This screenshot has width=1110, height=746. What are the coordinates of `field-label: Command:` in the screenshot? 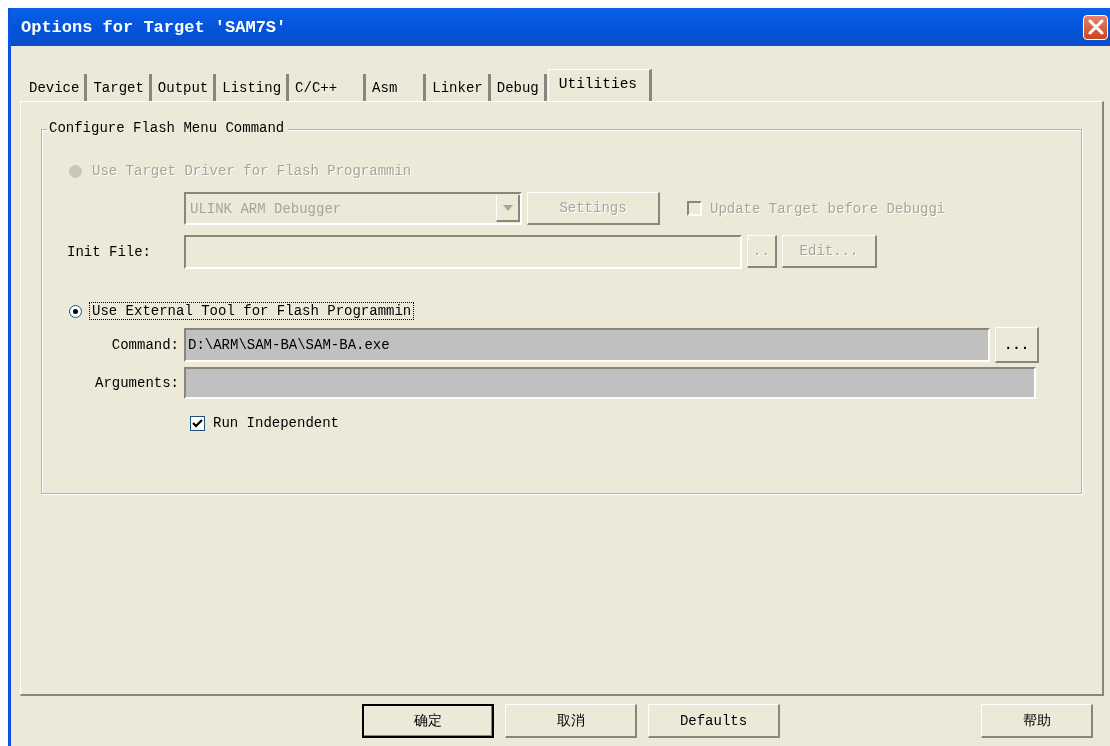 It's located at (144, 345).